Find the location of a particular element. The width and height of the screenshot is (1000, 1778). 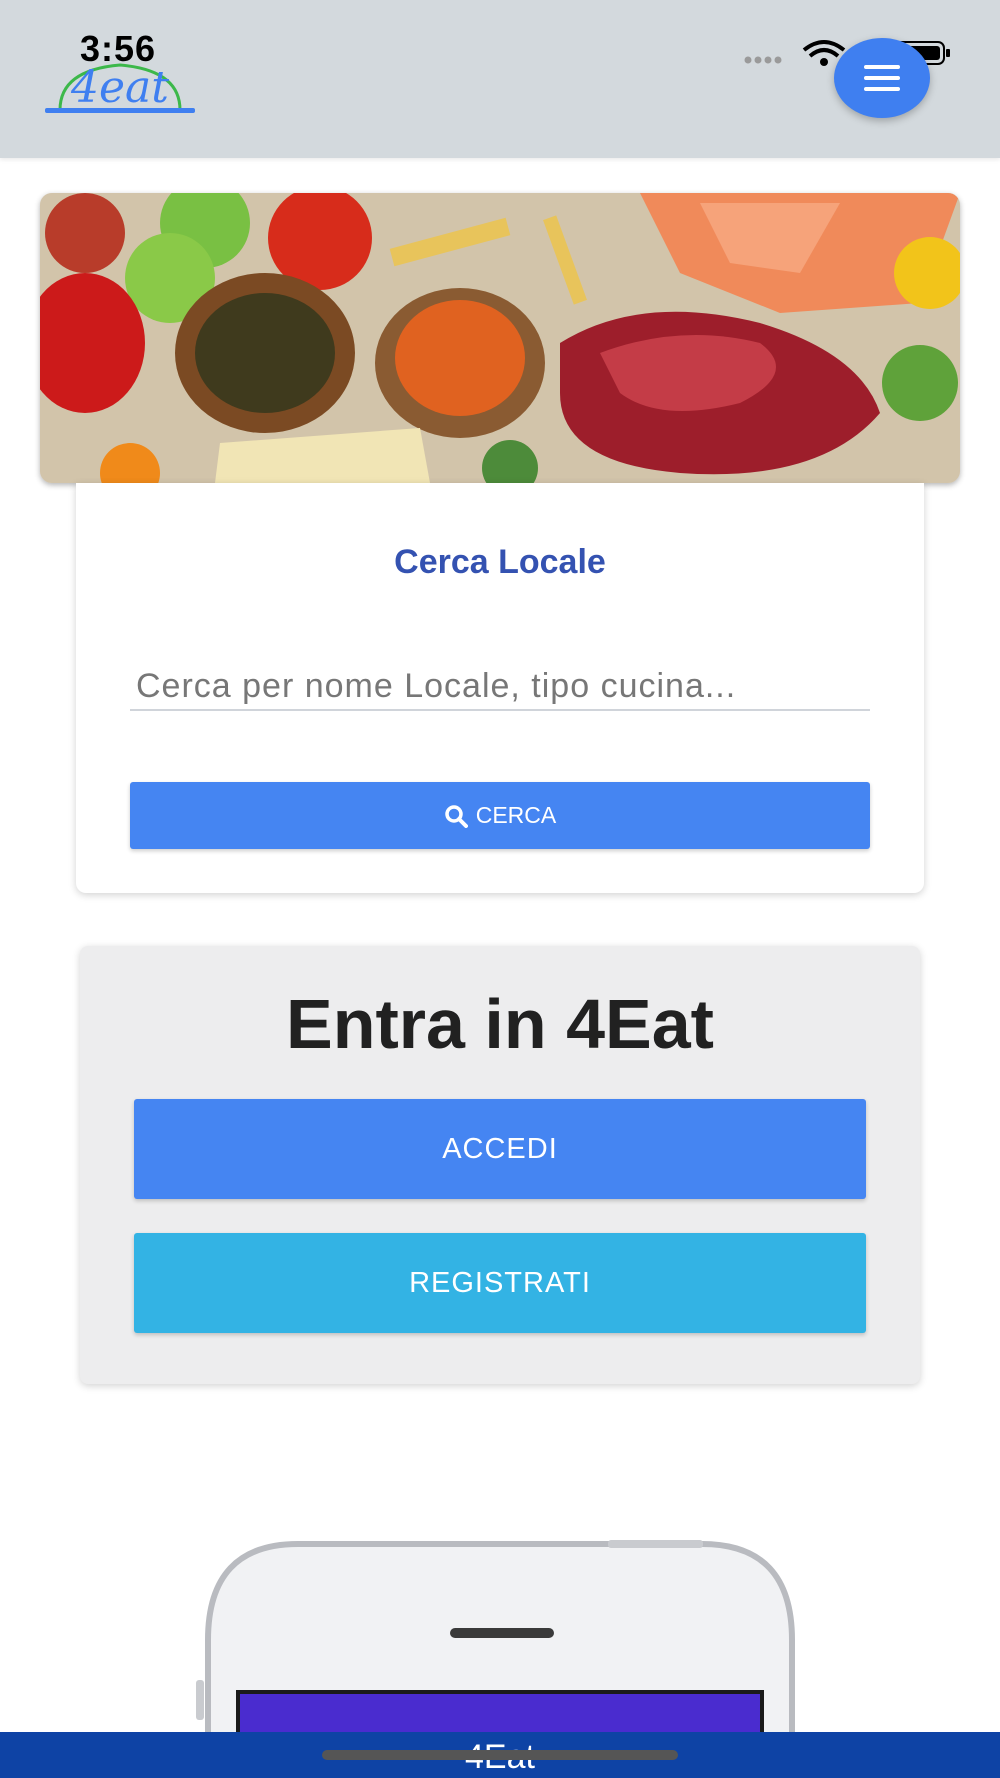

bottom-bar: 4Eat is located at coordinates (500, 1755).